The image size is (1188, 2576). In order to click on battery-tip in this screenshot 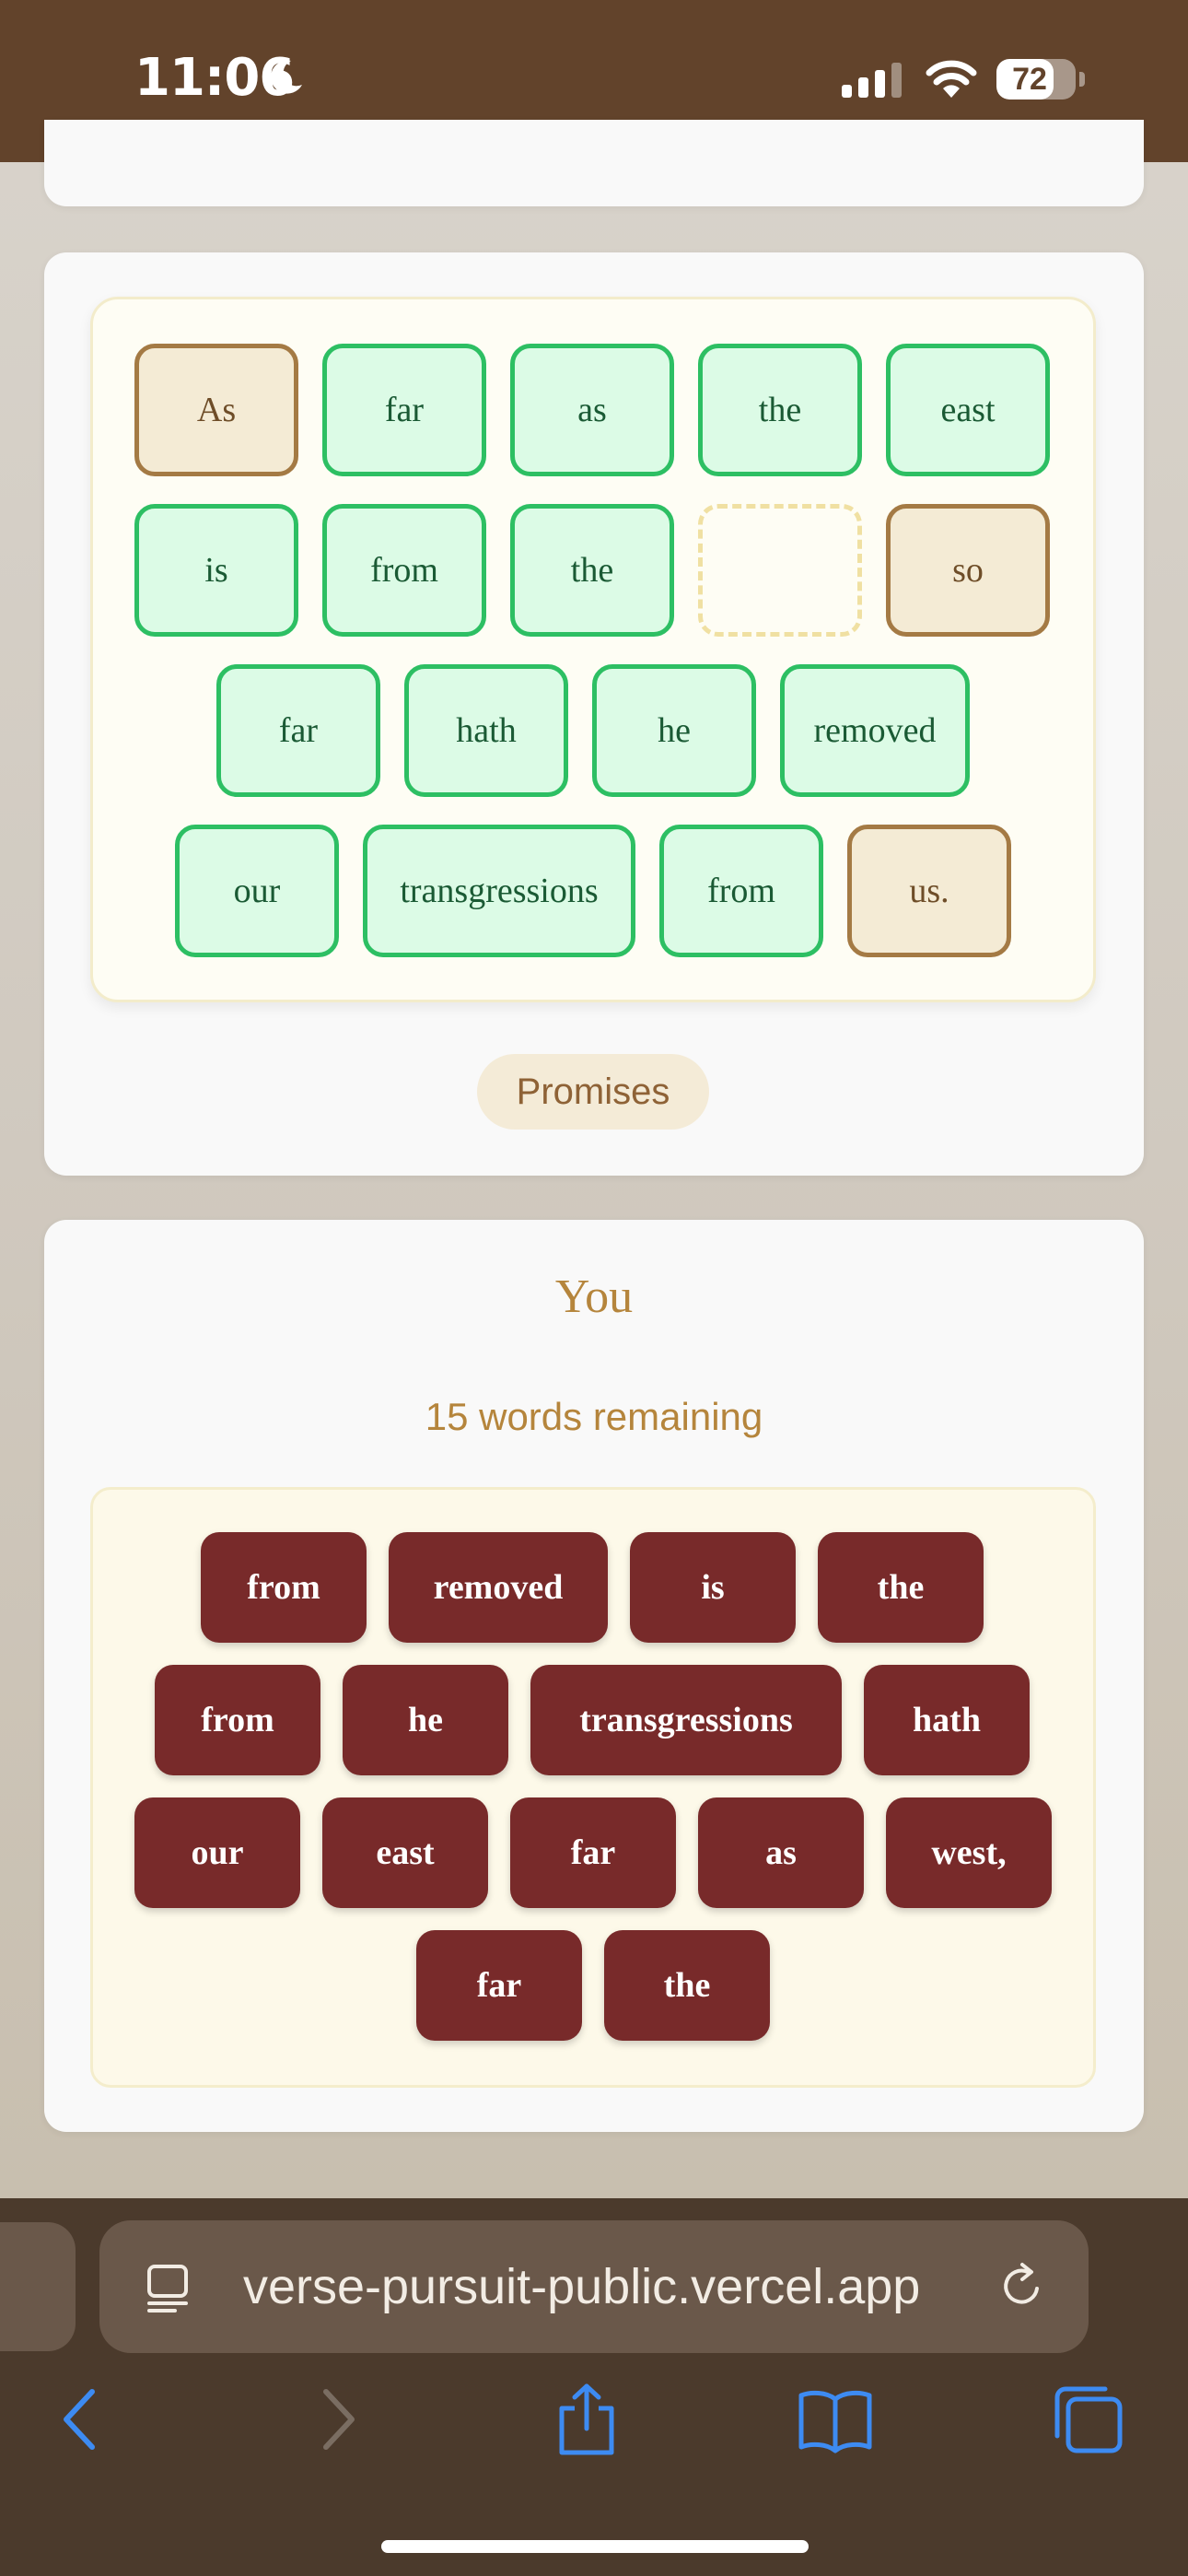, I will do `click(1082, 79)`.